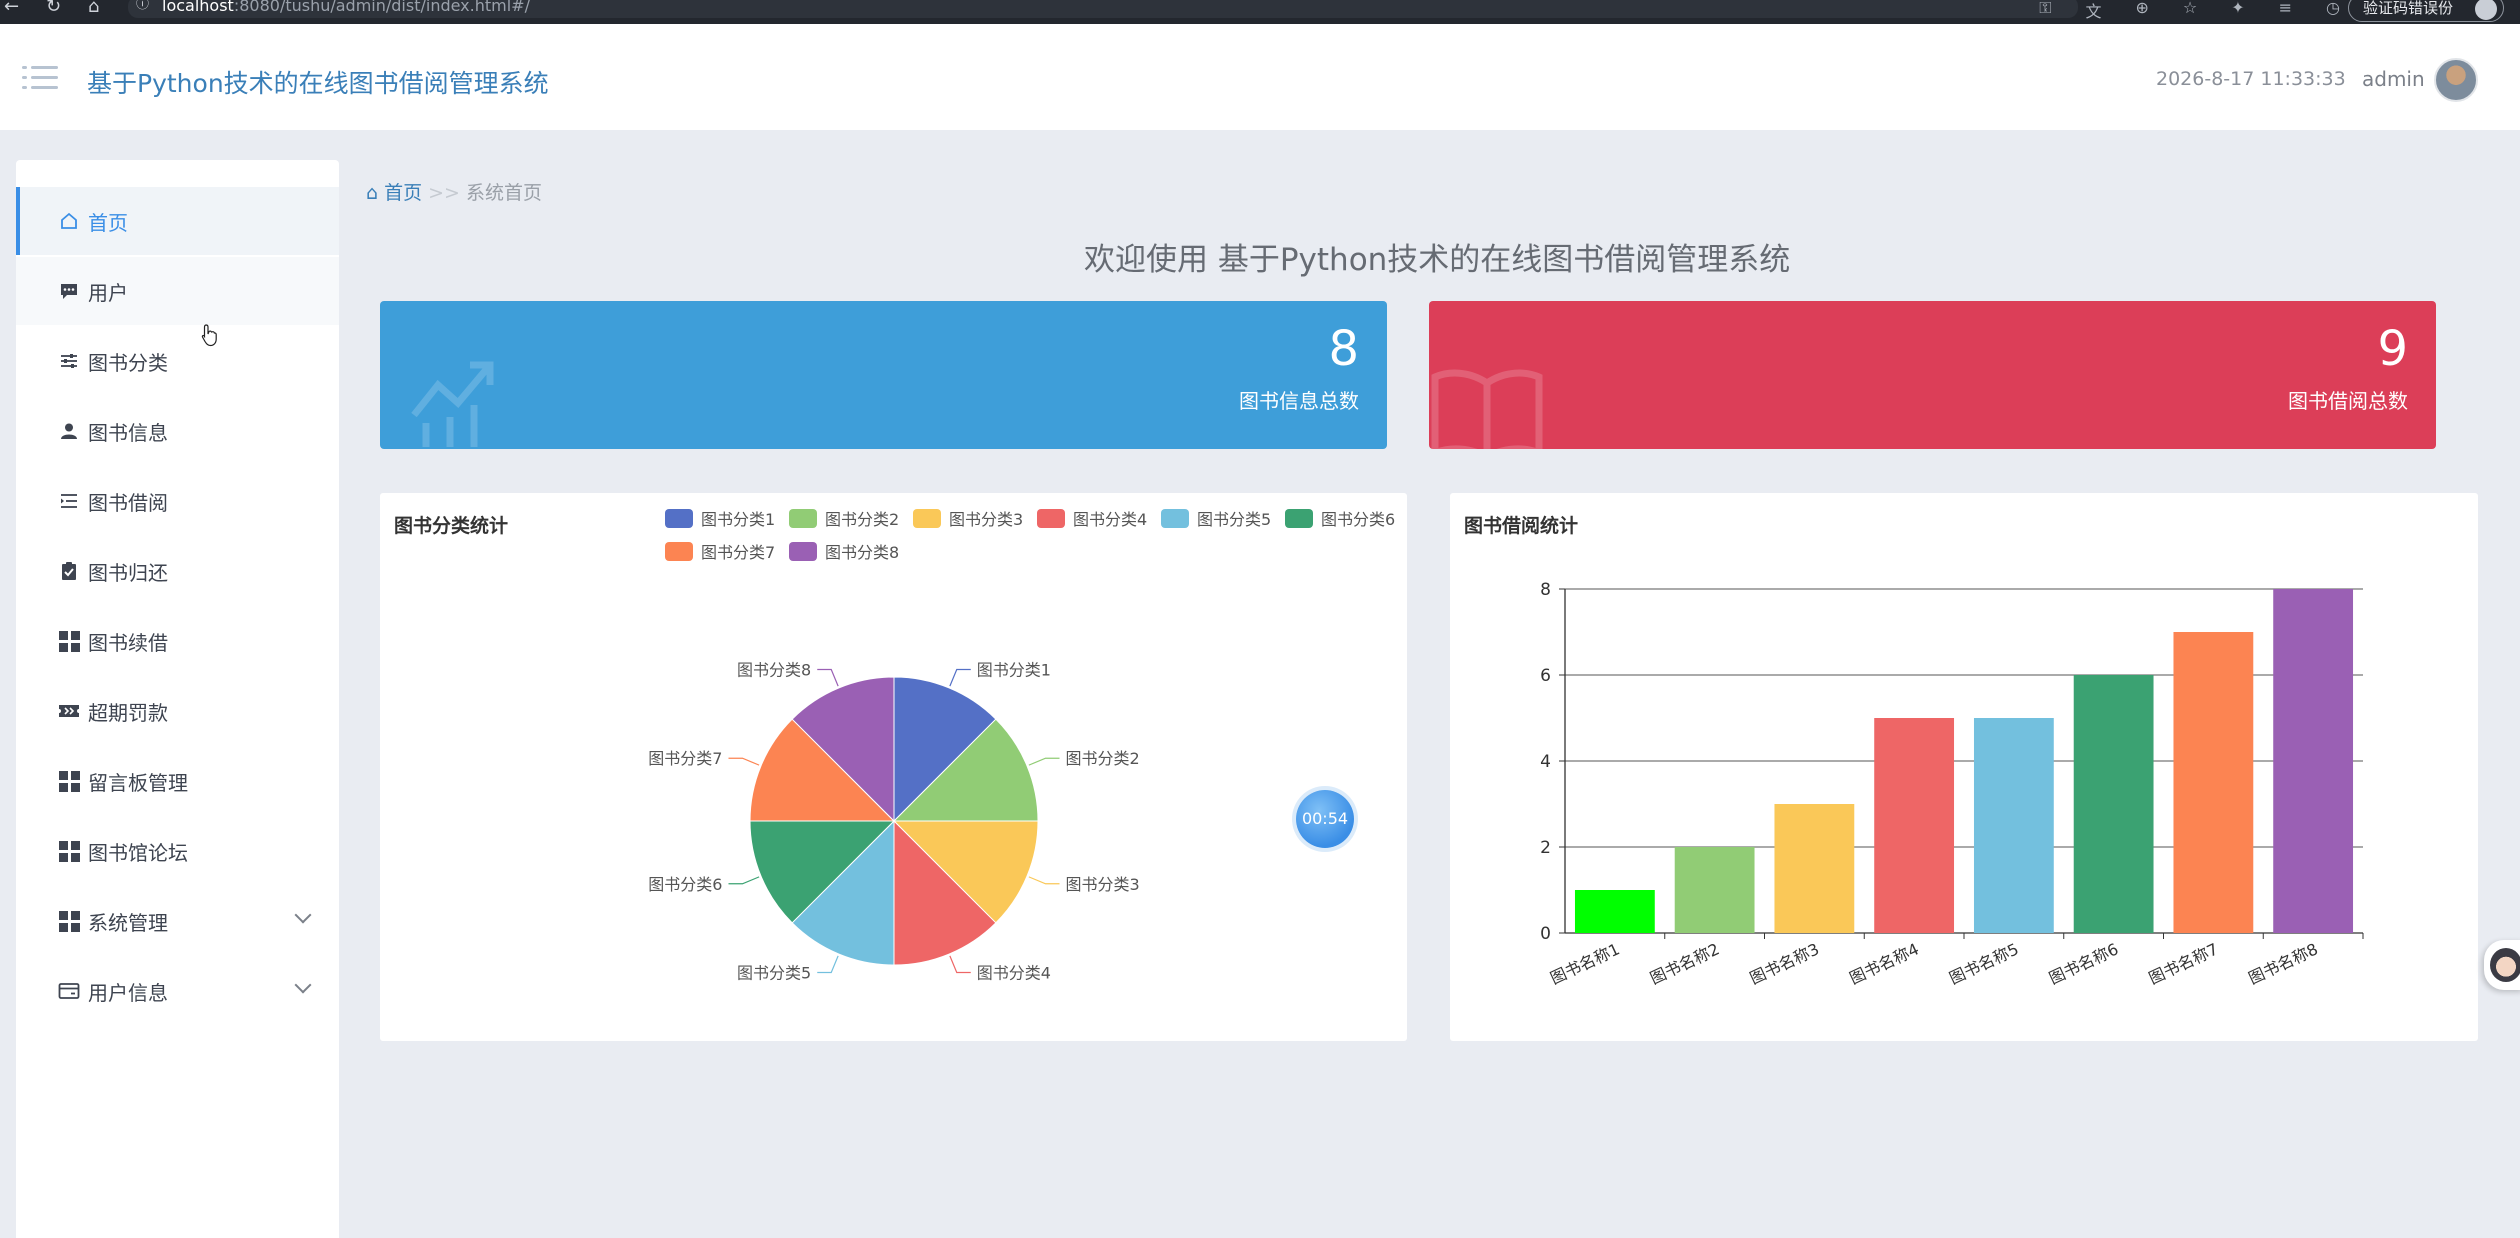 Image resolution: width=2520 pixels, height=1238 pixels. What do you see at coordinates (1343, 349) in the screenshot?
I see `stat-value: 8` at bounding box center [1343, 349].